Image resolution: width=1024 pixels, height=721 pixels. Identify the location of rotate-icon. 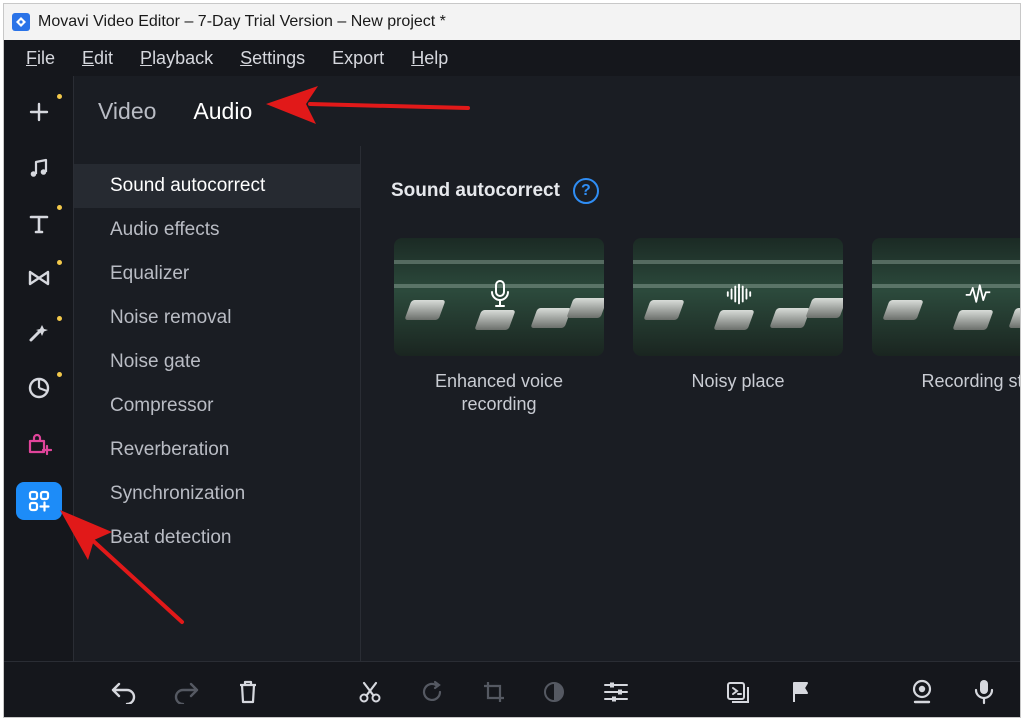
(432, 692).